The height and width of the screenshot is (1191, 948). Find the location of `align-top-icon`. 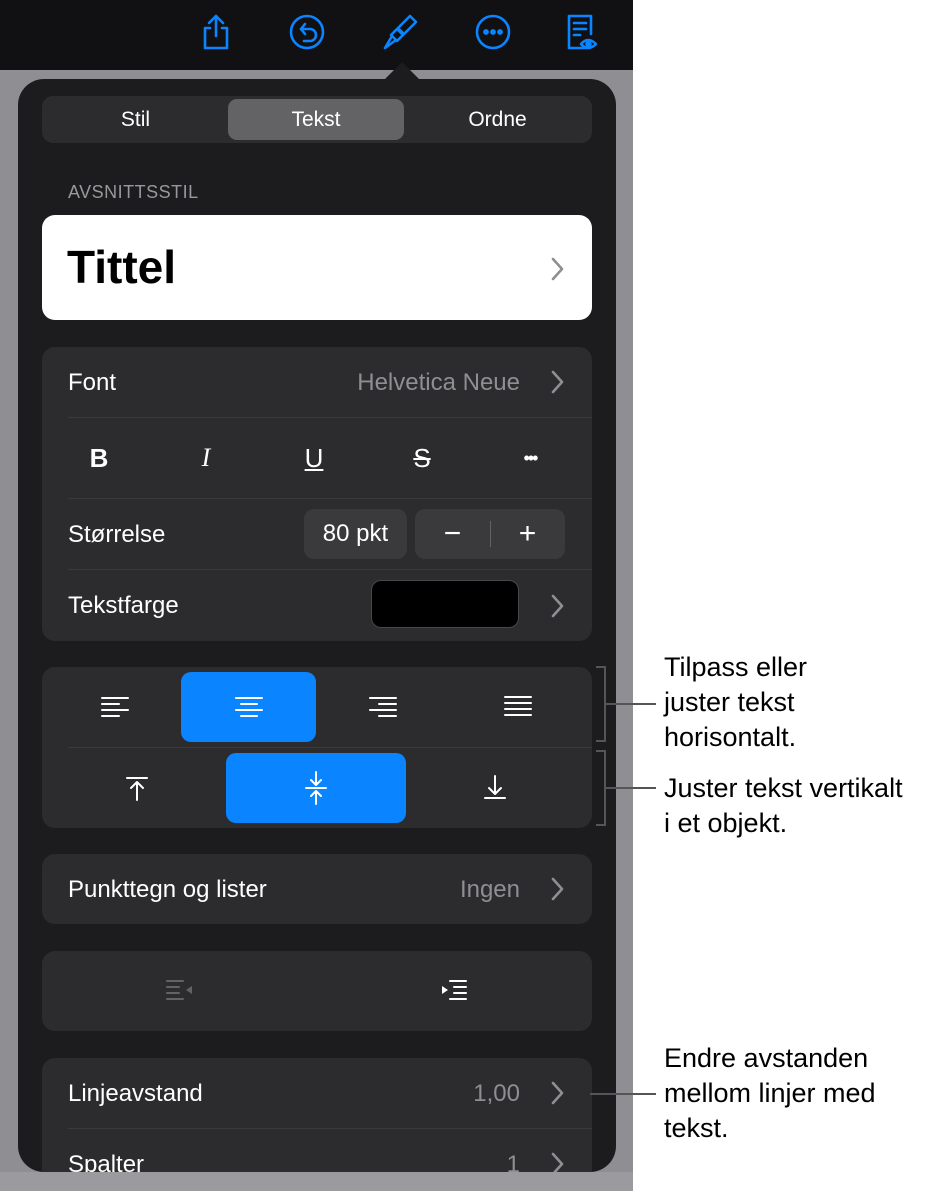

align-top-icon is located at coordinates (137, 789).